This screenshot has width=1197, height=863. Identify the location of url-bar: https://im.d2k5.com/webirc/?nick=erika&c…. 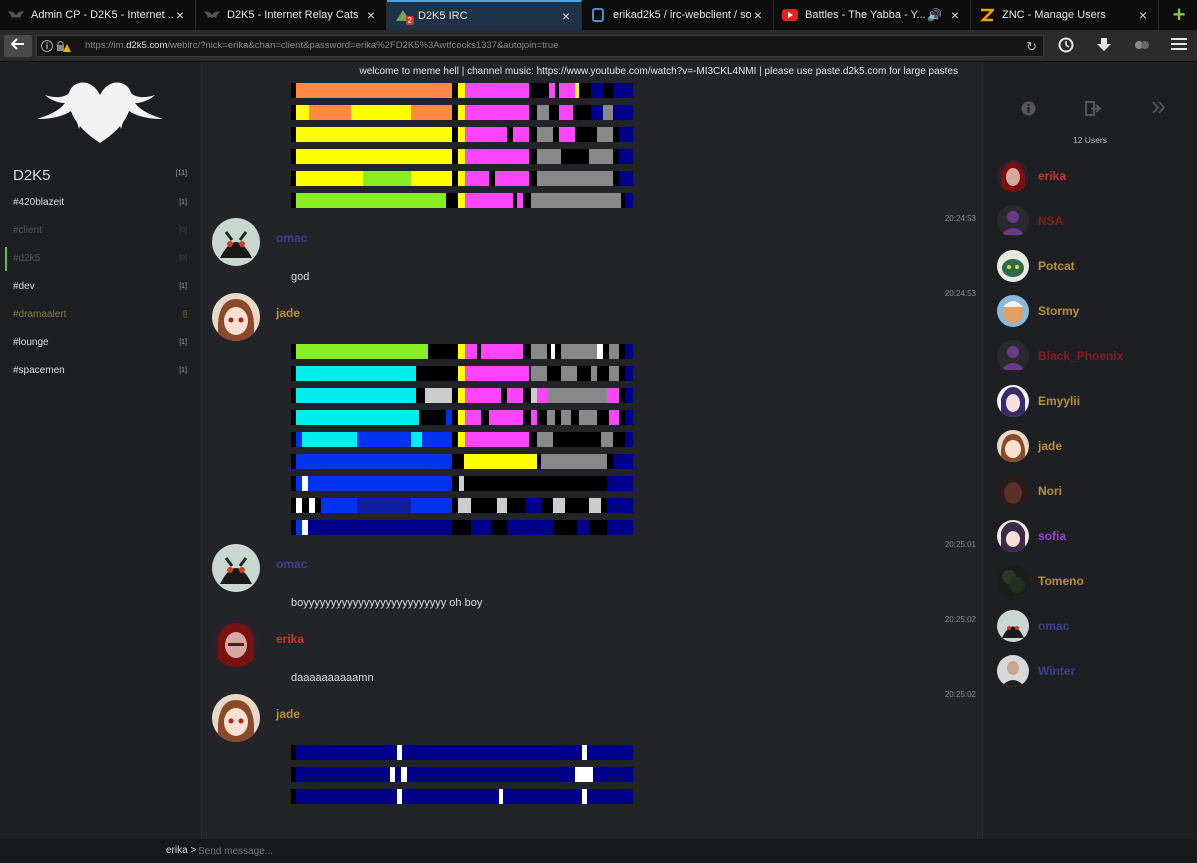
(540, 46).